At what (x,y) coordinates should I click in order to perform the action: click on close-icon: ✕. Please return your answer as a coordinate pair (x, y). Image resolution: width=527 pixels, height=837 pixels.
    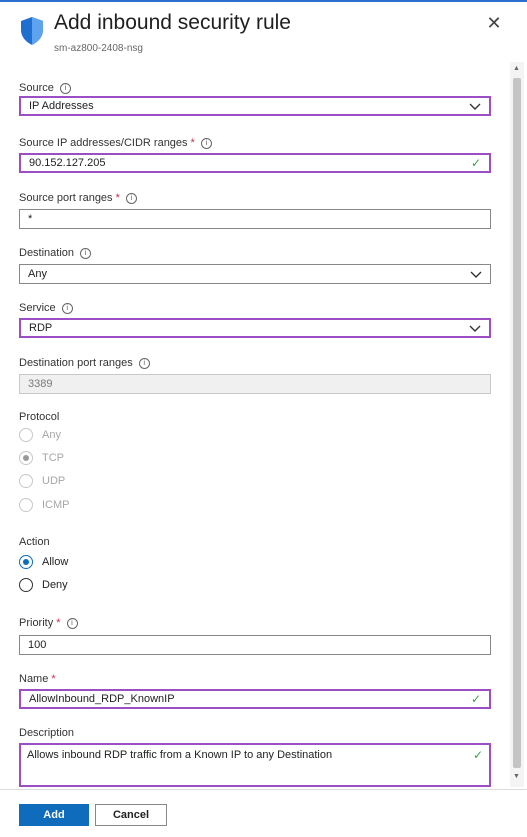
    Looking at the image, I should click on (494, 23).